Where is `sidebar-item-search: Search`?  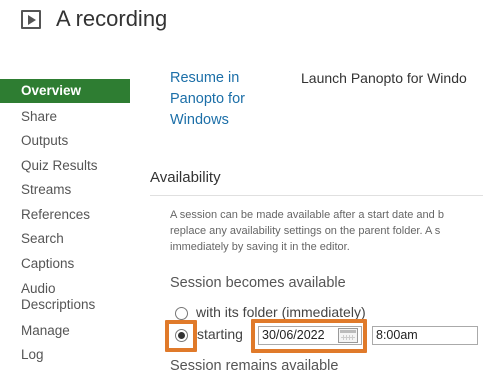
sidebar-item-search: Search is located at coordinates (65, 239).